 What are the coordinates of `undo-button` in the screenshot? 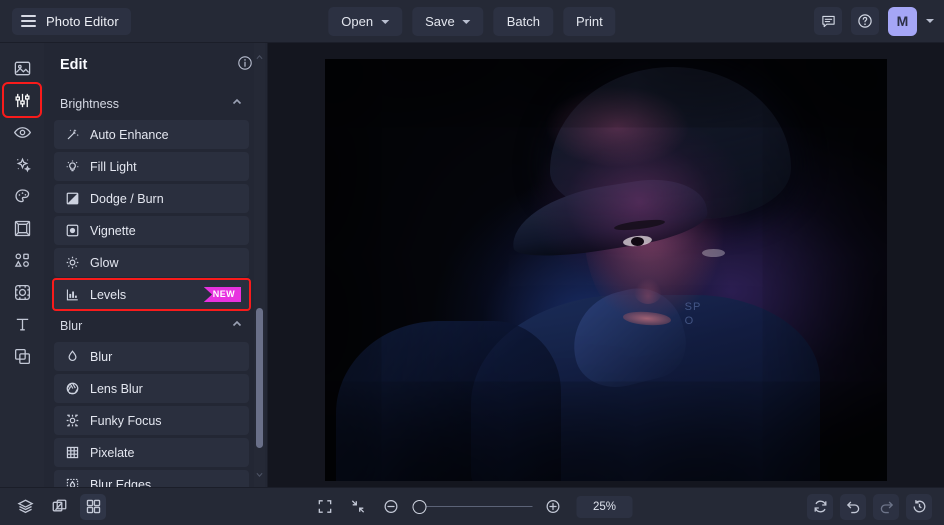 It's located at (853, 506).